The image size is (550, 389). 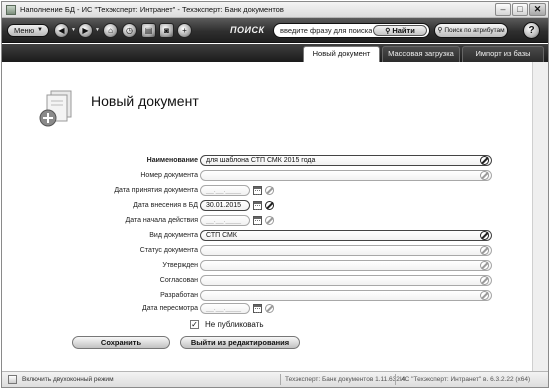 What do you see at coordinates (40, 30) in the screenshot?
I see `chevron-down-icon: ▼` at bounding box center [40, 30].